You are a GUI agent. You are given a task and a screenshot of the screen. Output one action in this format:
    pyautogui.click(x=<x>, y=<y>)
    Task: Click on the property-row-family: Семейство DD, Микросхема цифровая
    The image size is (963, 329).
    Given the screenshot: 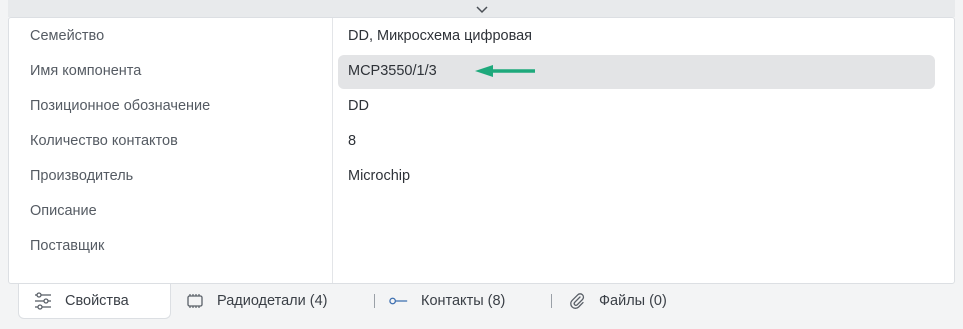 What is the action you would take?
    pyautogui.click(x=481, y=36)
    